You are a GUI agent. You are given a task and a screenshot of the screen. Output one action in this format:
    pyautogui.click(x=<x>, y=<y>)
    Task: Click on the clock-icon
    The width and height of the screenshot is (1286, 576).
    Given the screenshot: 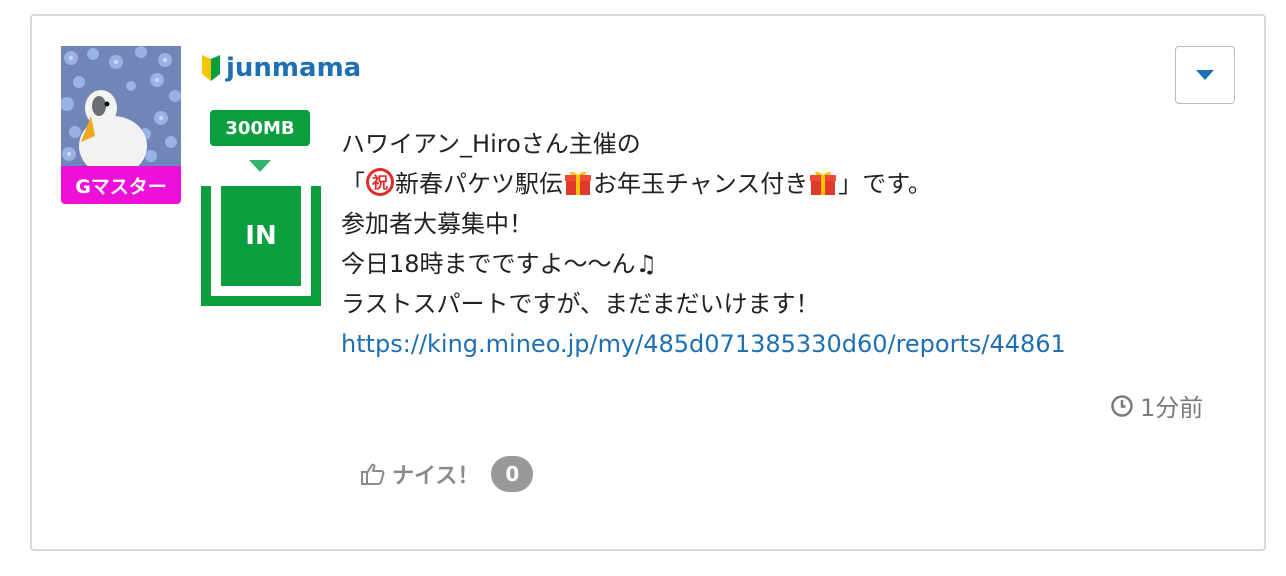 What is the action you would take?
    pyautogui.click(x=1122, y=405)
    